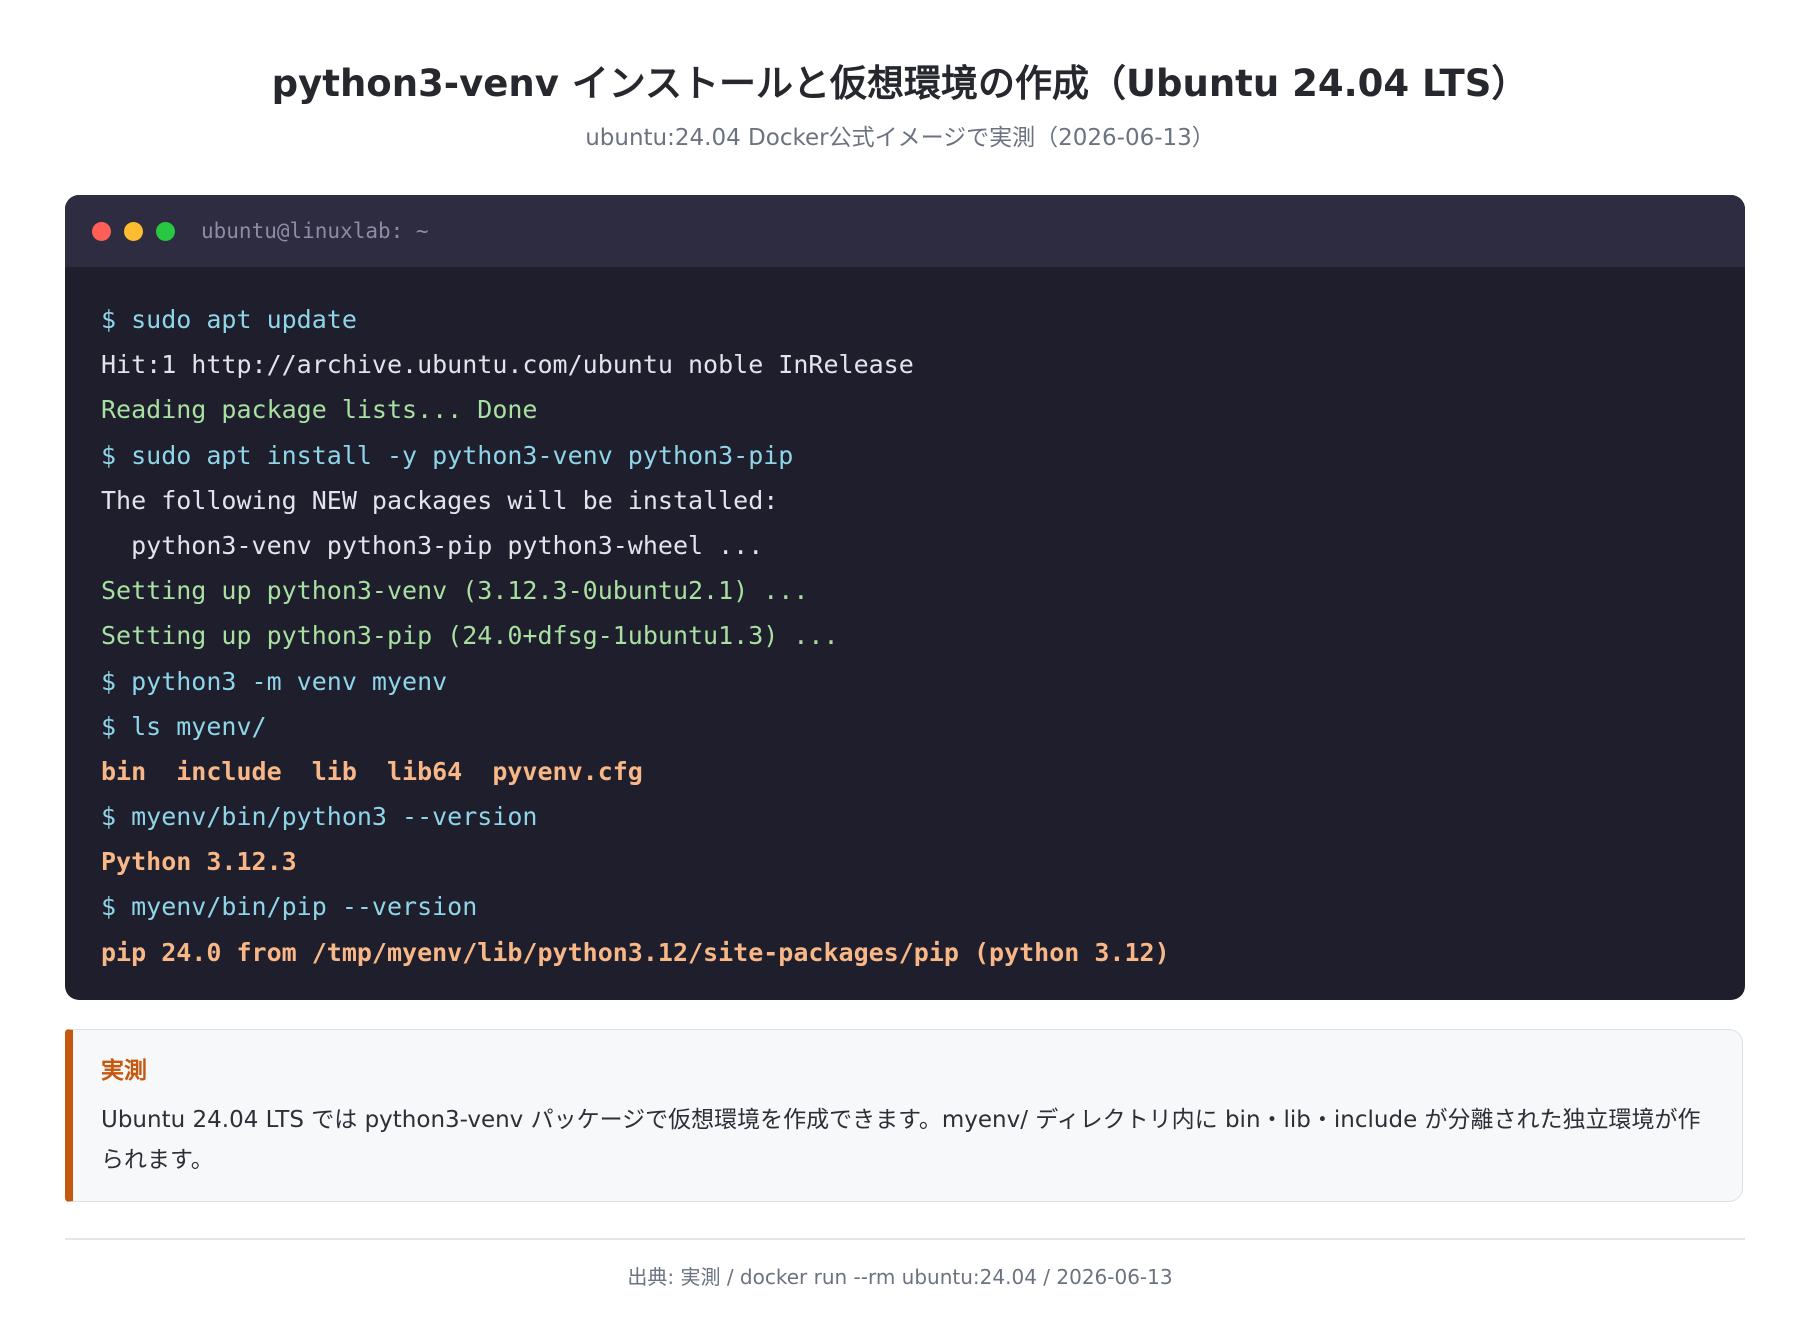  I want to click on terminal-output-line: Python 3.12.3, so click(199, 862).